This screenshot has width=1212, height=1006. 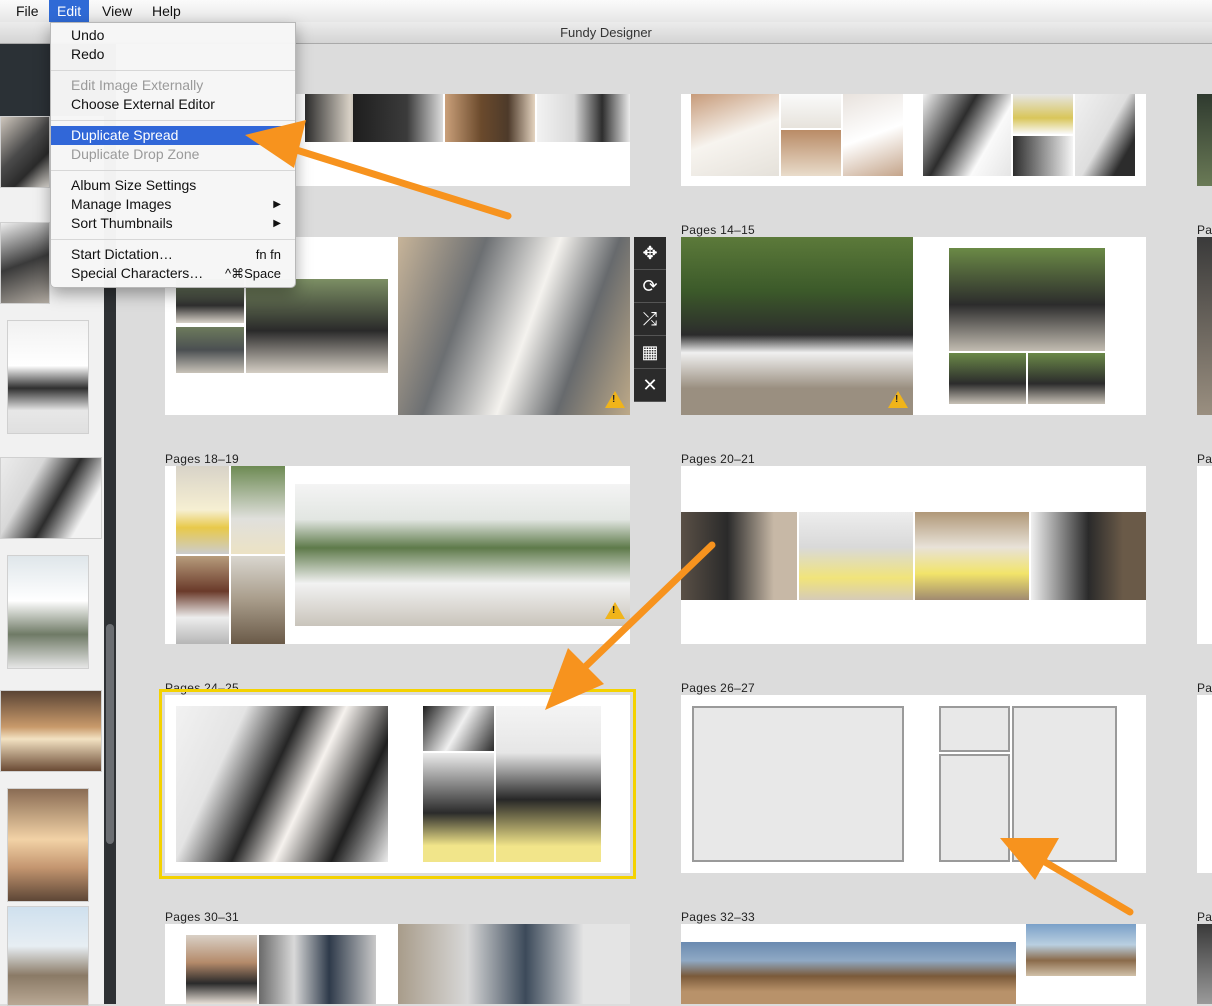 What do you see at coordinates (650, 385) in the screenshot?
I see `close-icon: ✕` at bounding box center [650, 385].